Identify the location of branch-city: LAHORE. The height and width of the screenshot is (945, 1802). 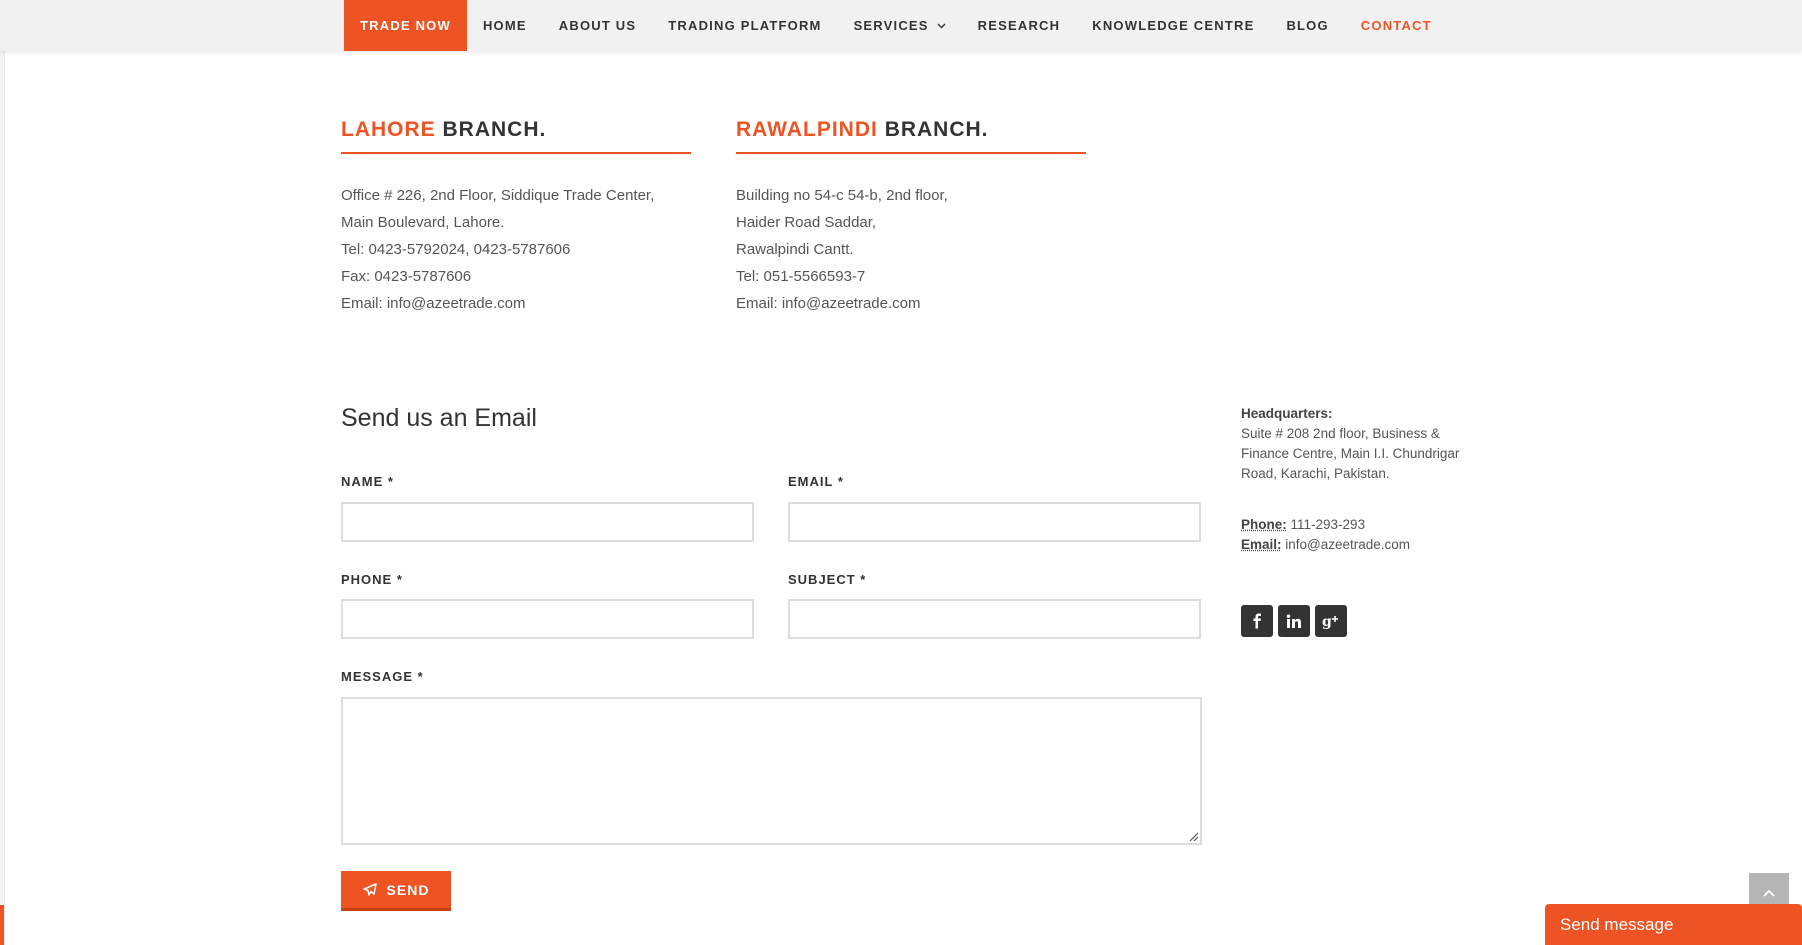
(388, 129).